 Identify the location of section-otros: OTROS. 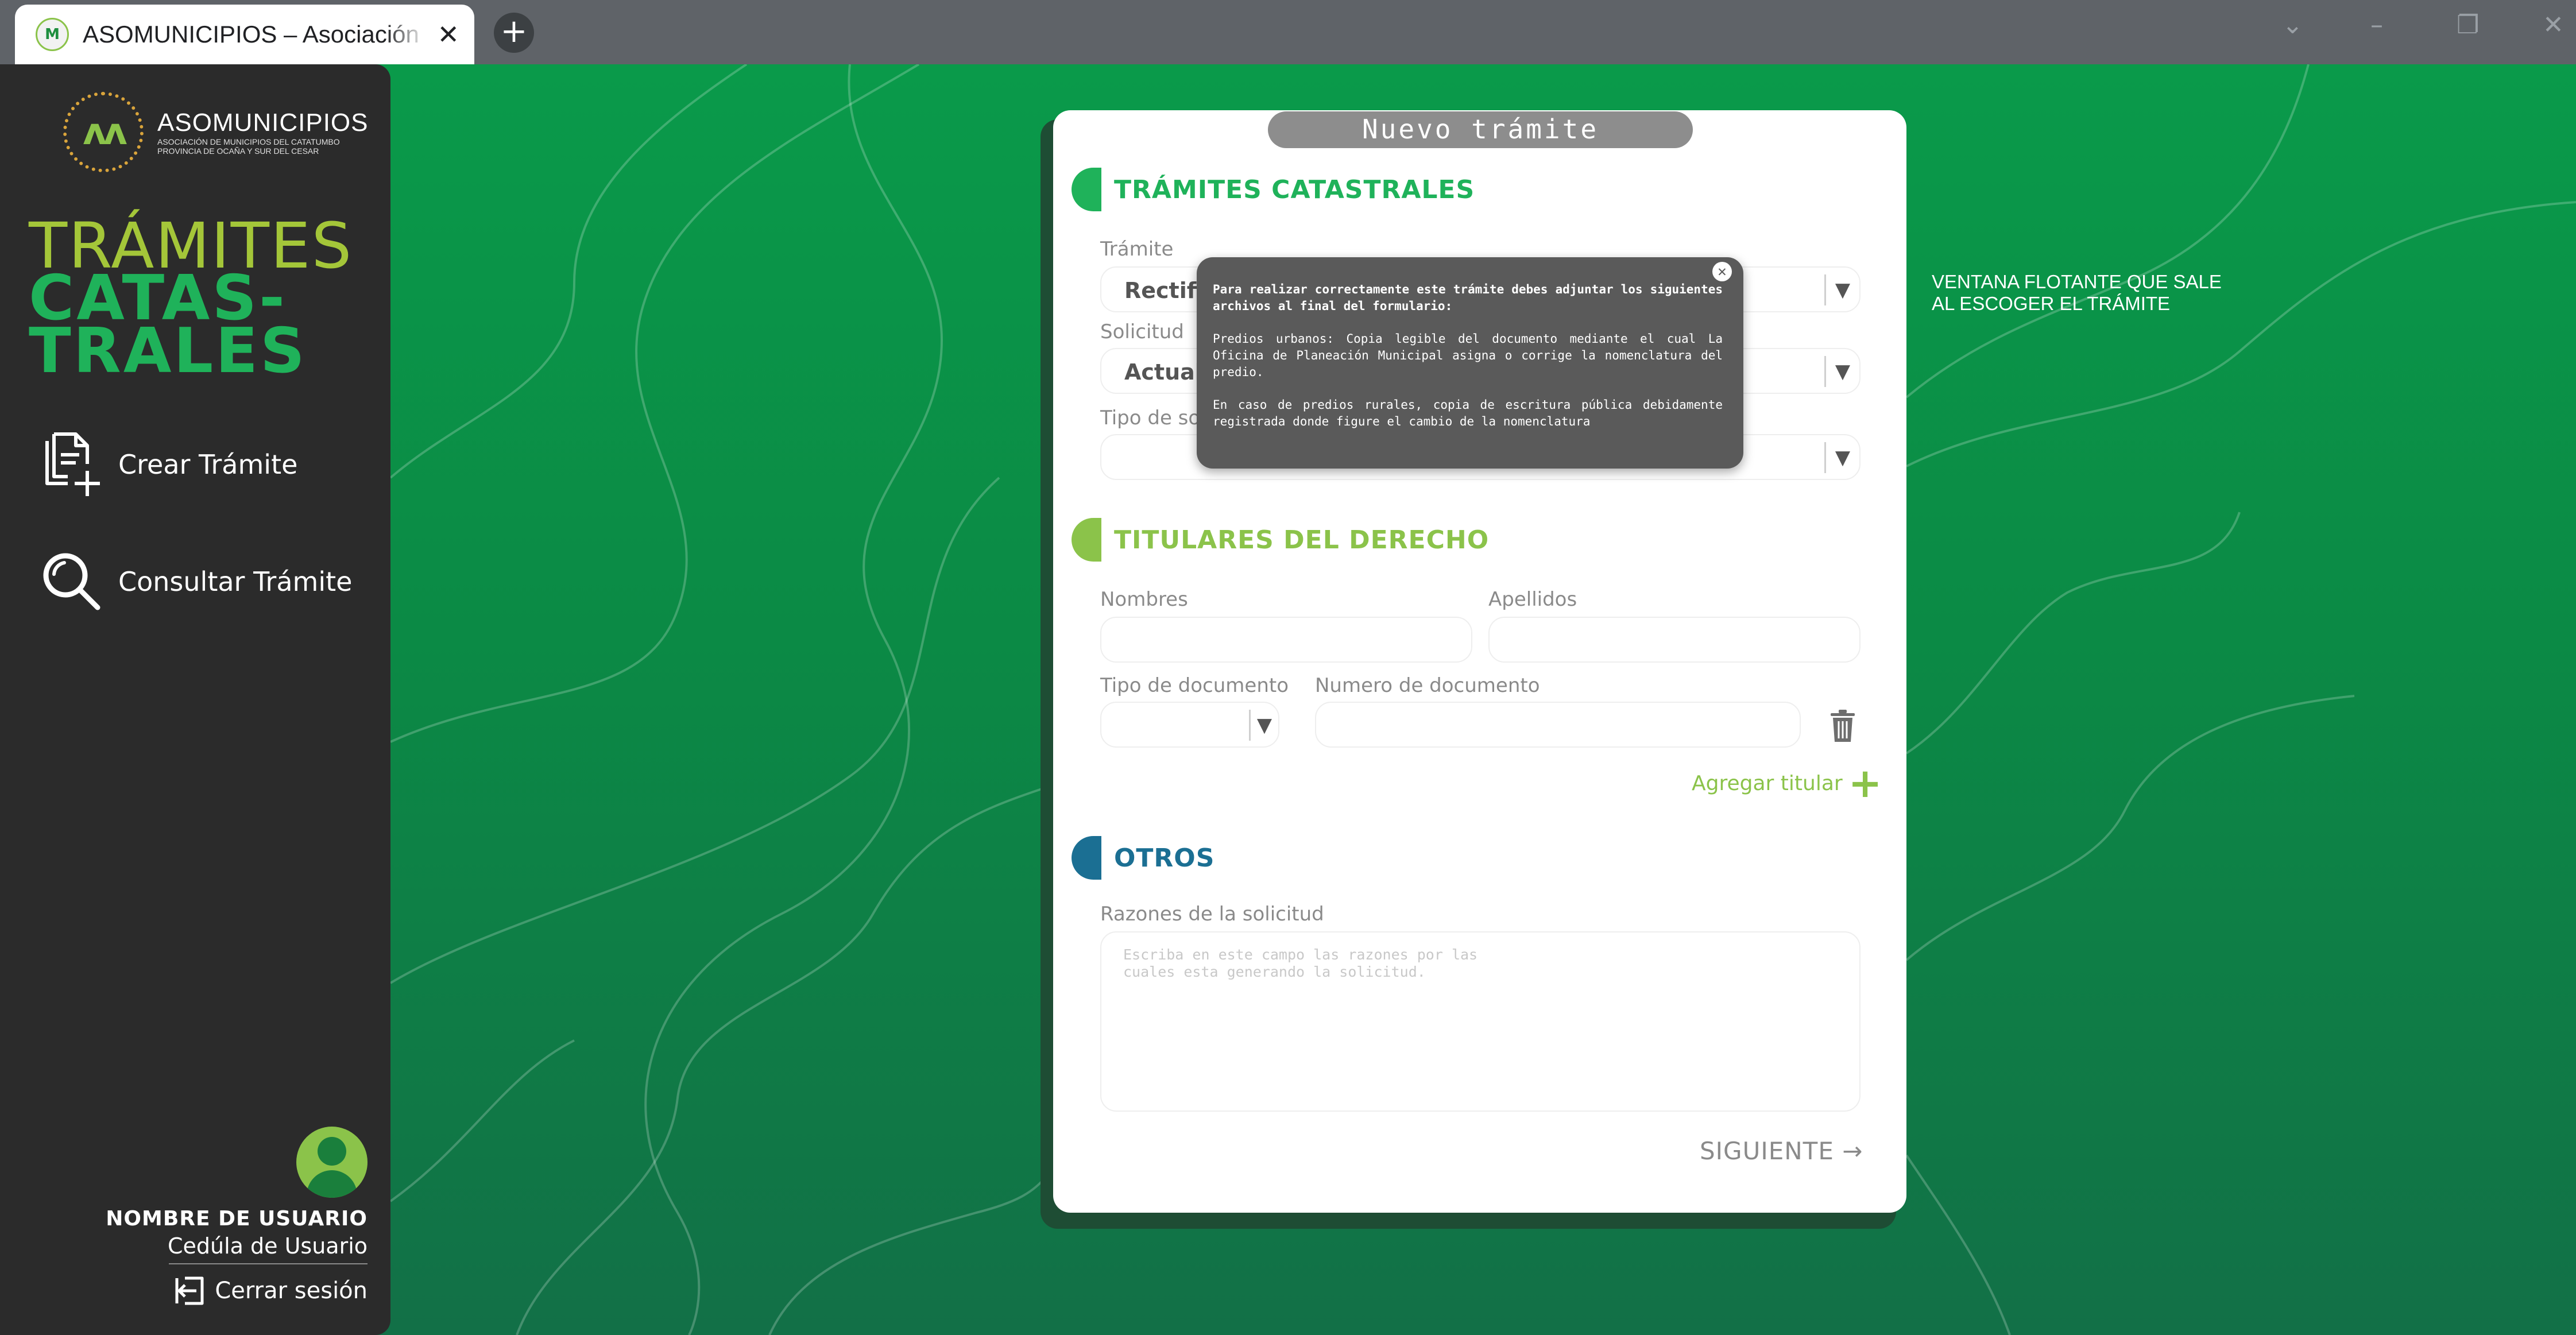
(1143, 858).